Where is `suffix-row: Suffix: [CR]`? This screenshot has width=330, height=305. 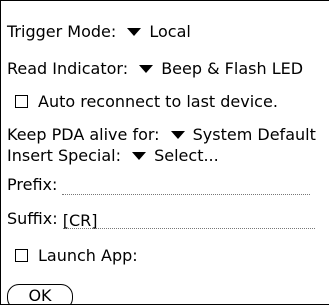
suffix-row: Suffix: [CR] is located at coordinates (161, 219).